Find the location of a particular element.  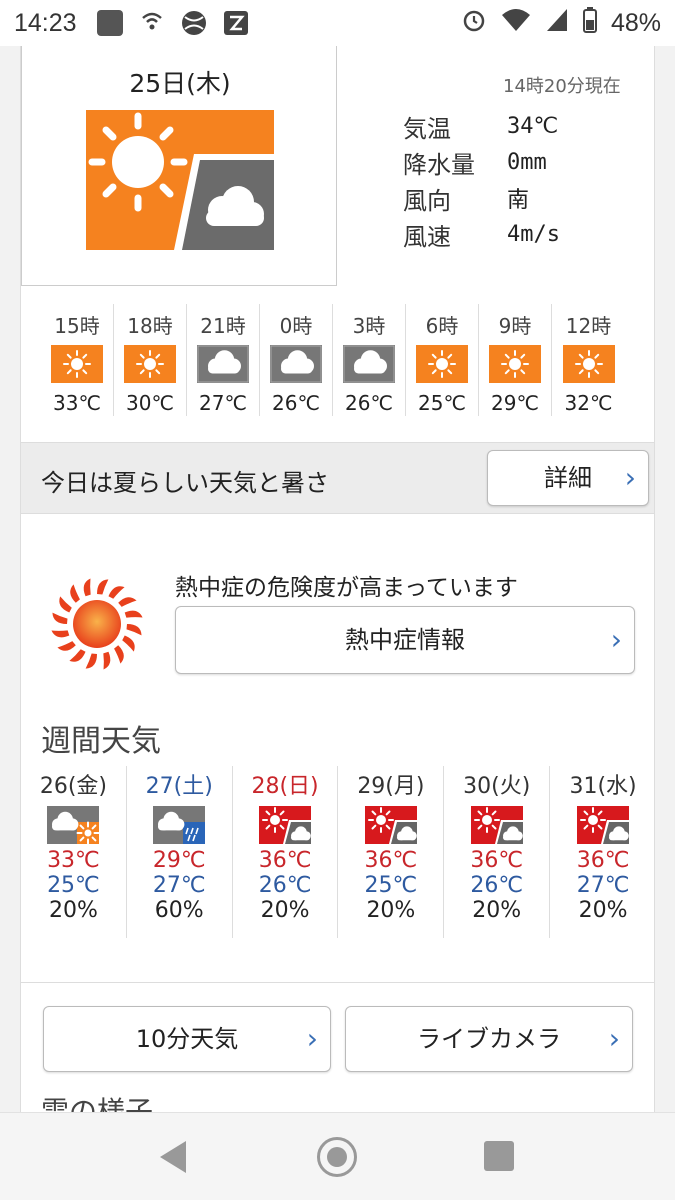

stat-label: 風向 is located at coordinates (427, 200).